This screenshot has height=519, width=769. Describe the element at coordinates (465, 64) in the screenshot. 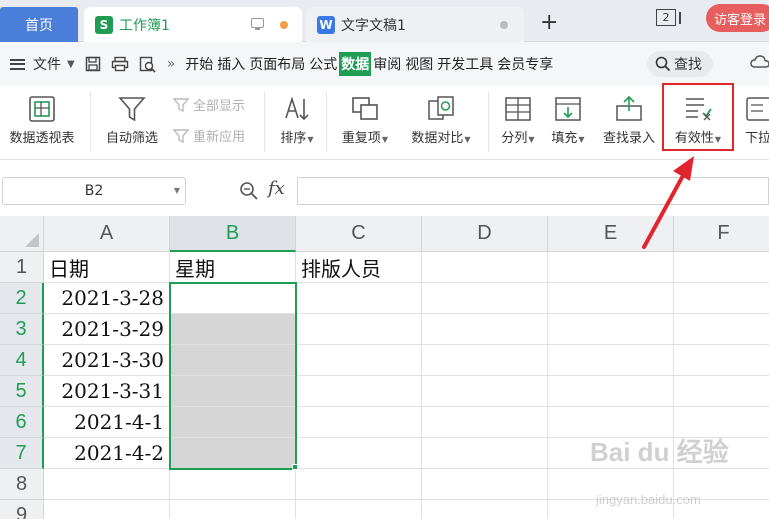

I see `tab-developer: 开发工具` at that location.